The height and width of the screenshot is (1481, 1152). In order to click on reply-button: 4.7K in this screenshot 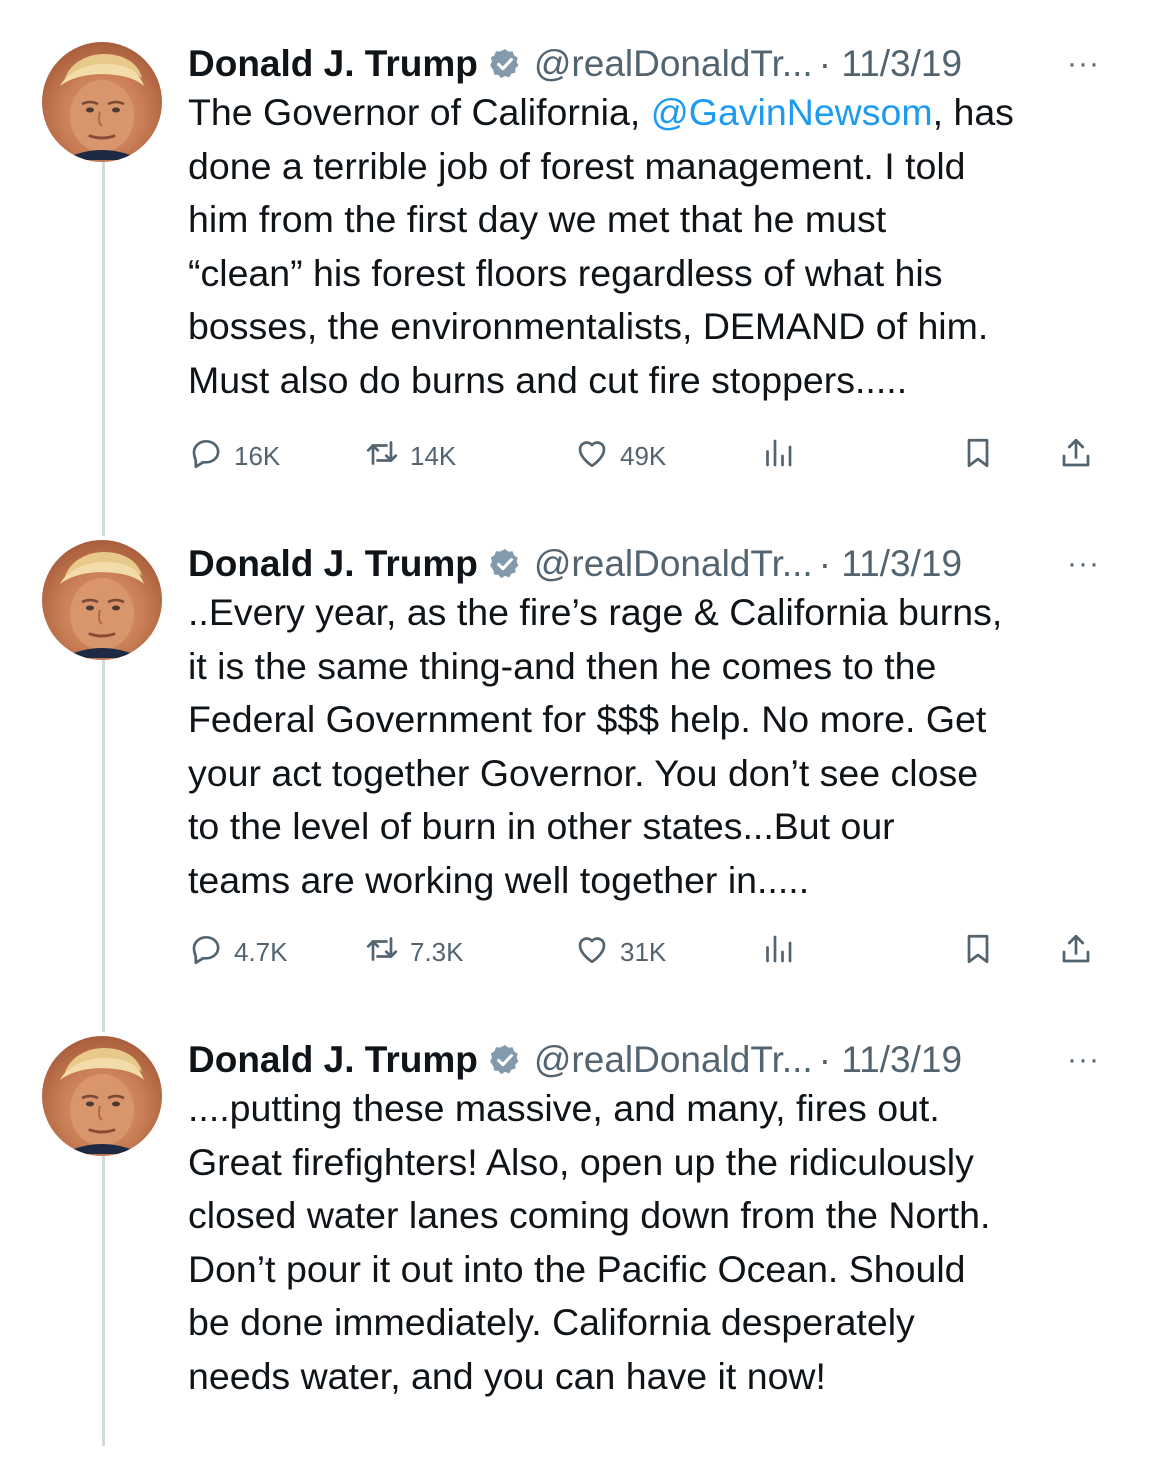, I will do `click(238, 952)`.